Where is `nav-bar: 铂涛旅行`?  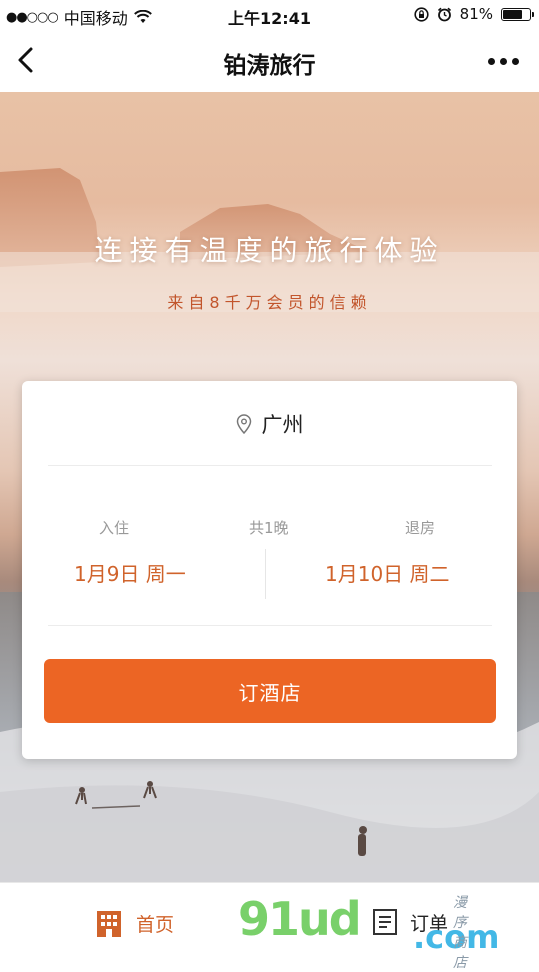
nav-bar: 铂涛旅行 is located at coordinates (269, 61).